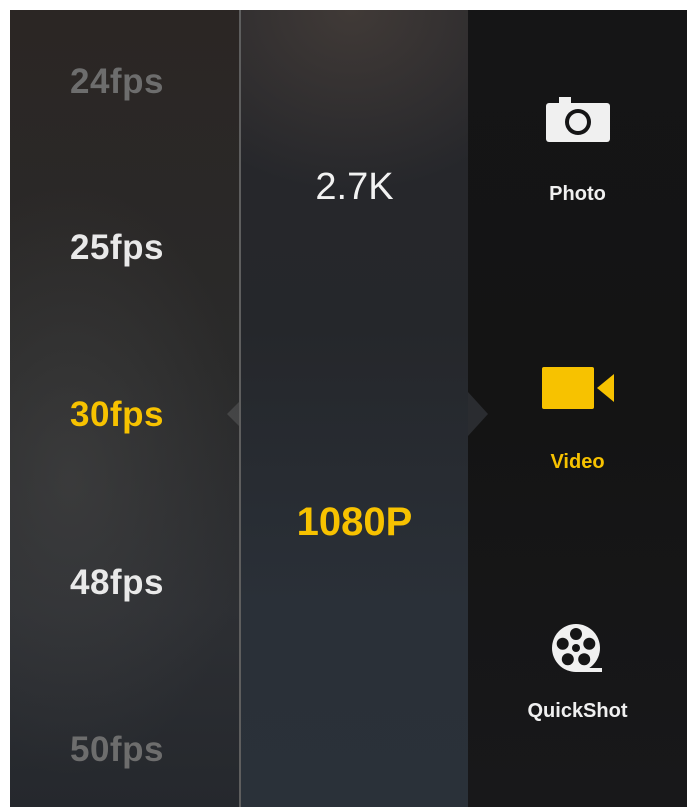  Describe the element at coordinates (117, 750) in the screenshot. I see `fps-option-50: 50fps` at that location.